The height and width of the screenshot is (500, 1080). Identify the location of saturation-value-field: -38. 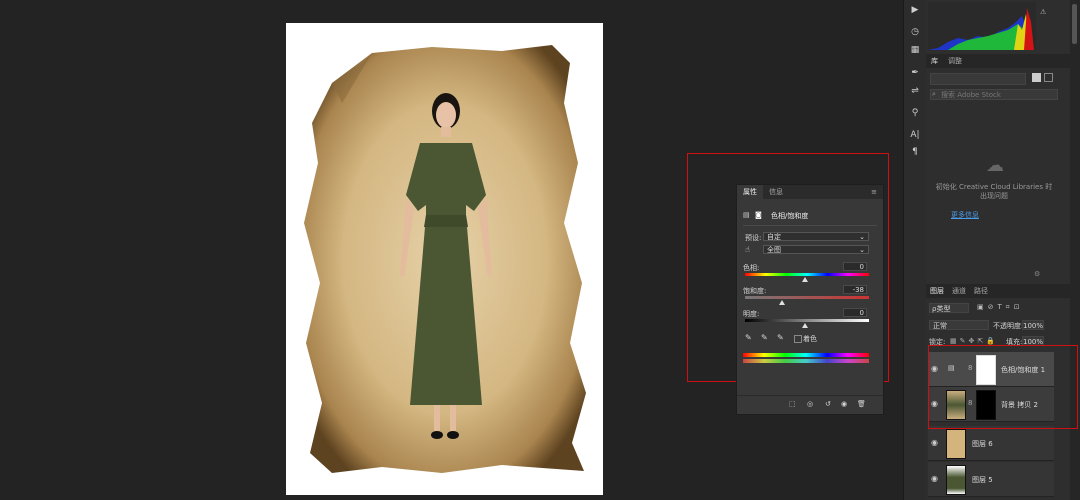
(855, 289).